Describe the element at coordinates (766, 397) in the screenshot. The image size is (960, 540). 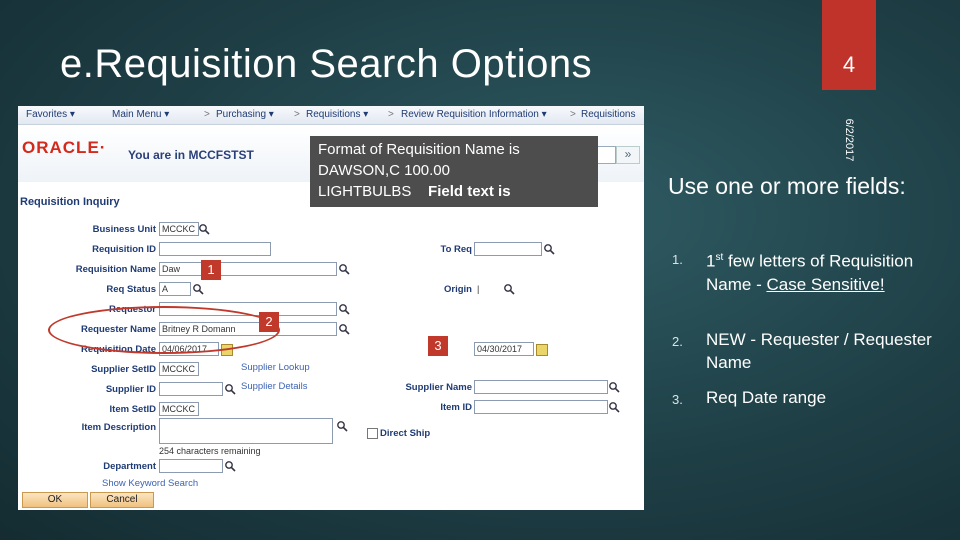
I see `tip-text: Req Date range` at that location.